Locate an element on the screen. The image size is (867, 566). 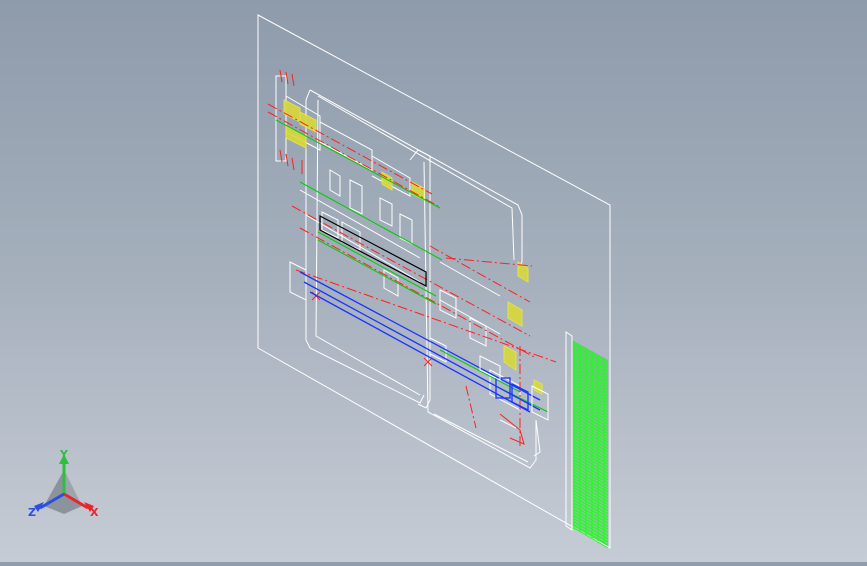
z-axis-label: Z is located at coordinates (32, 512).